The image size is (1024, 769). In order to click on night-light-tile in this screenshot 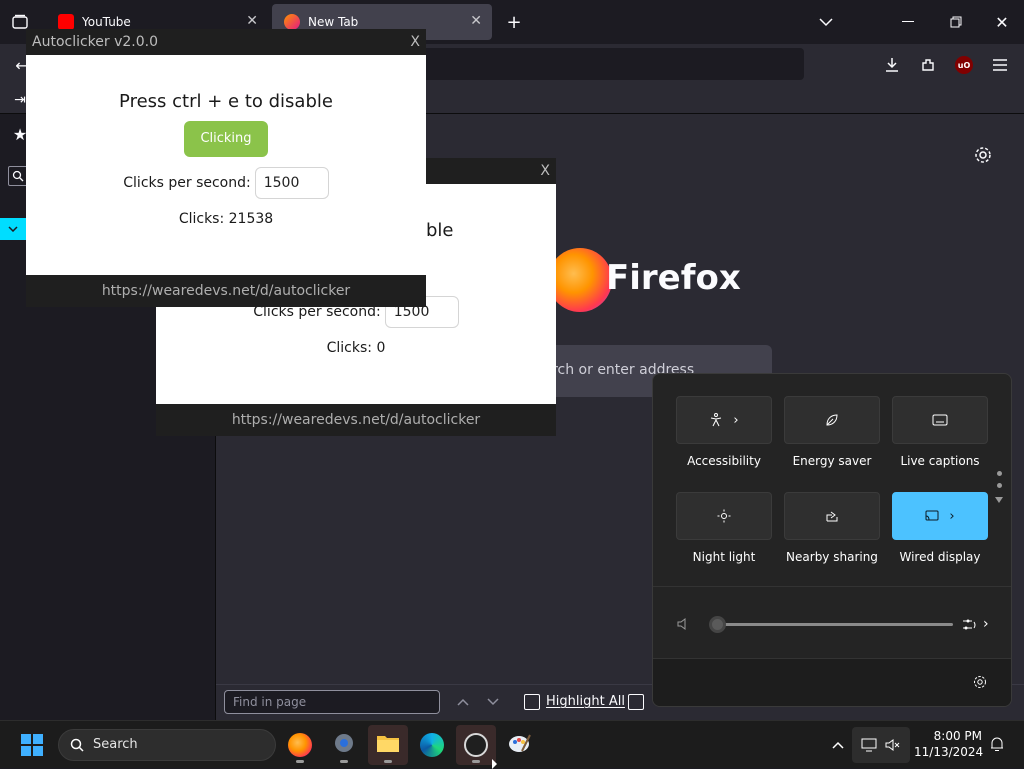, I will do `click(724, 516)`.